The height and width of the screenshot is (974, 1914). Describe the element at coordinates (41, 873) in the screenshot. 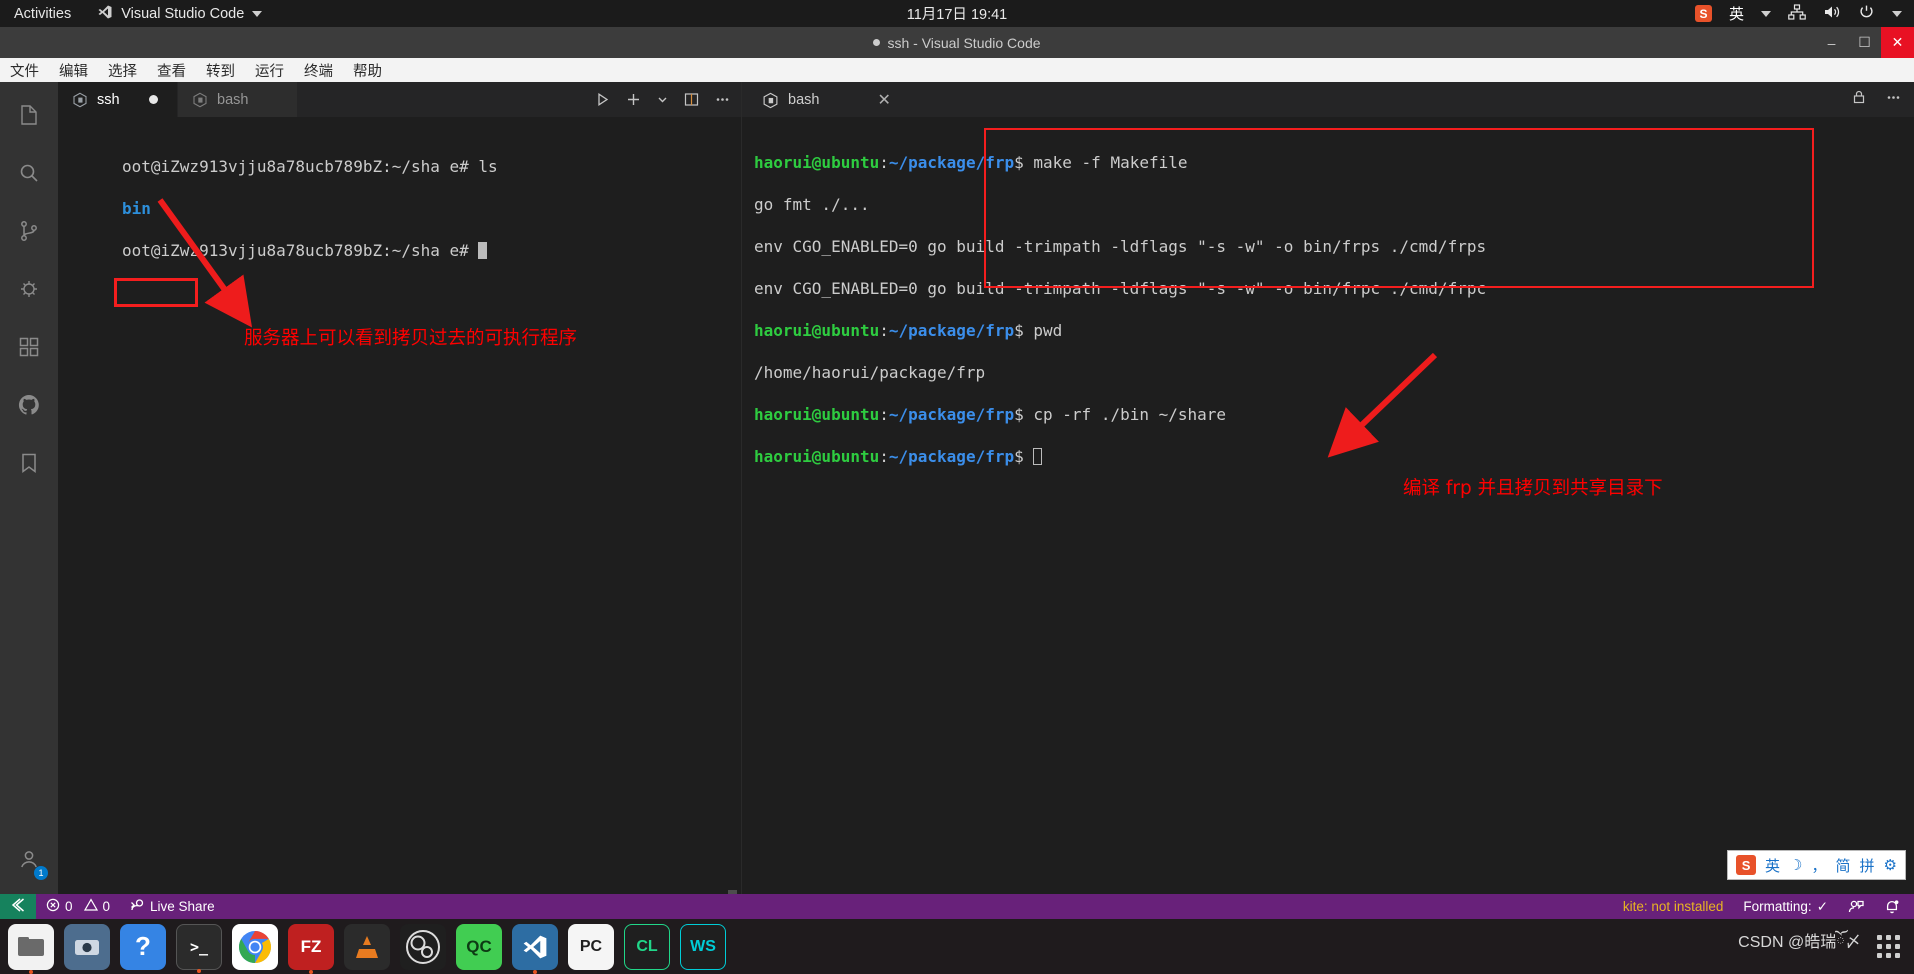

I see `accounts-badge: 1` at that location.